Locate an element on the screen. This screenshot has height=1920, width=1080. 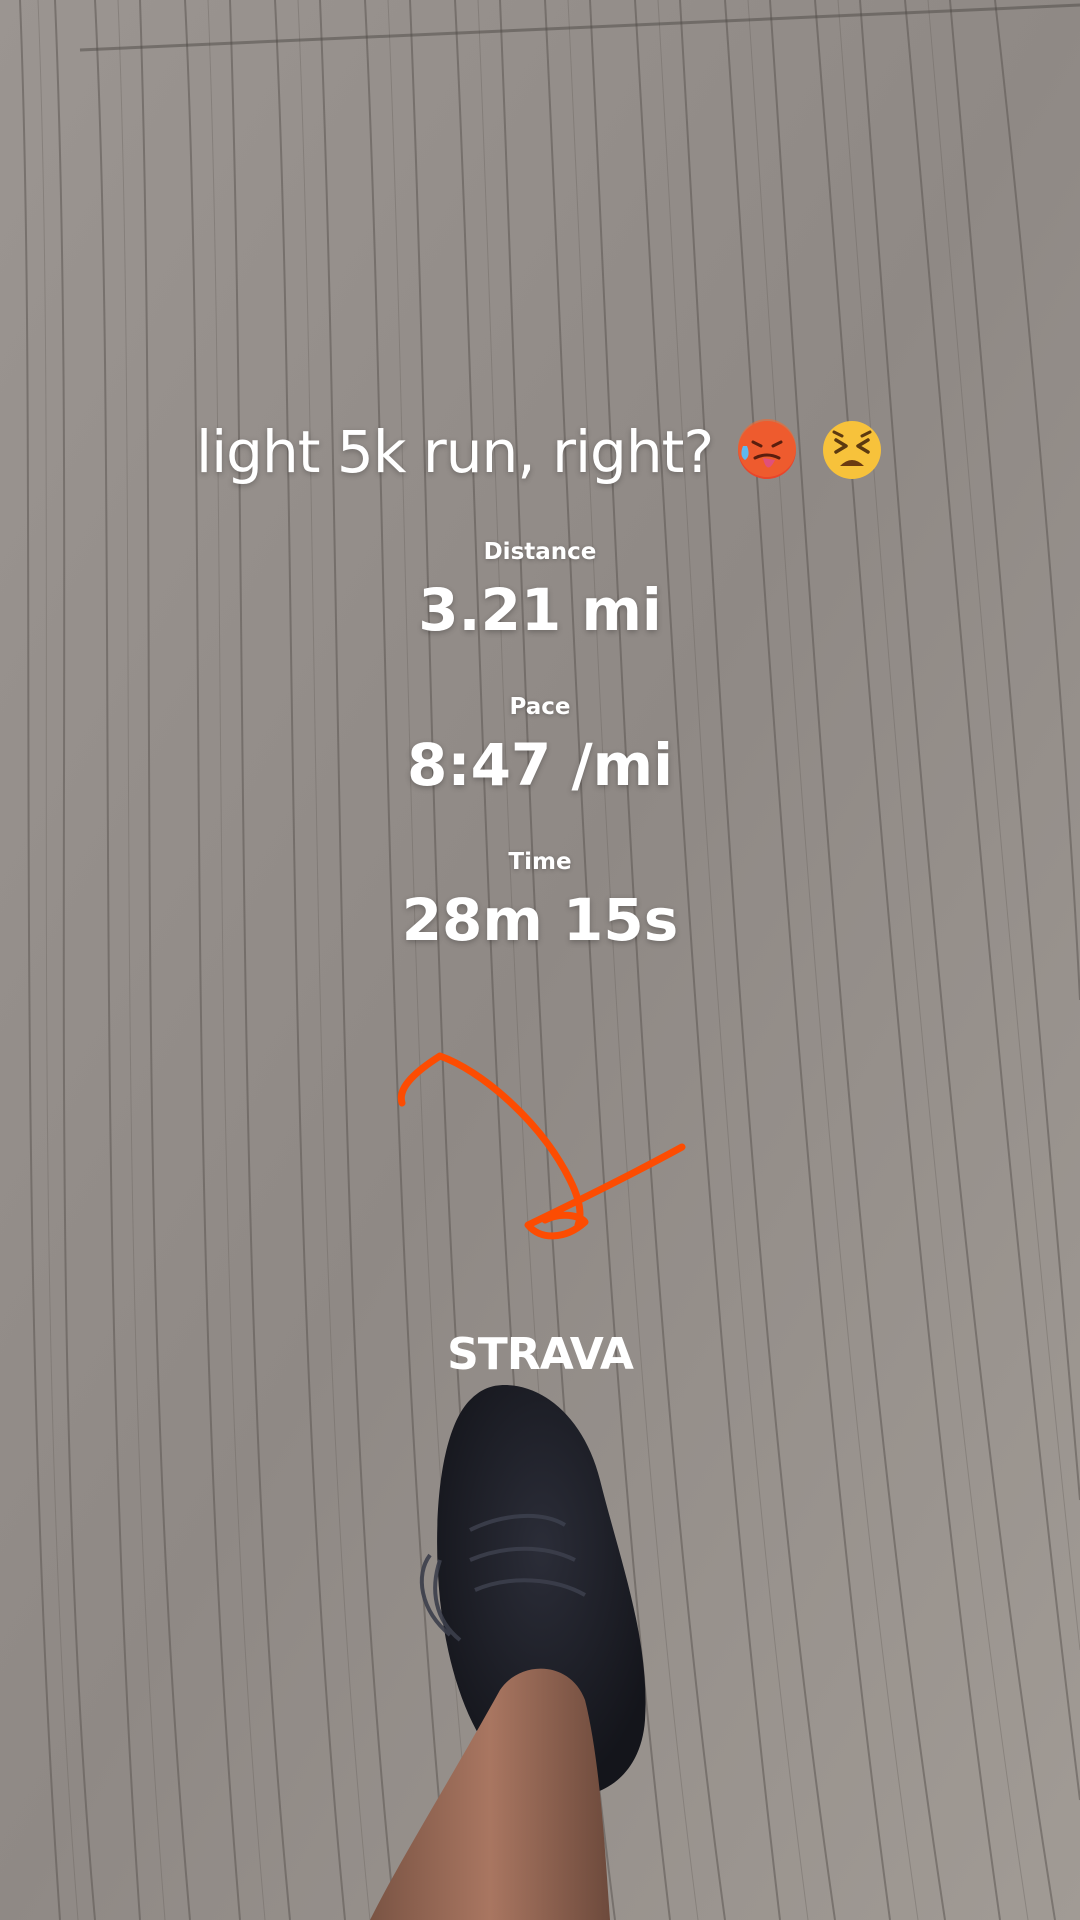
strava-logo: STRAVA is located at coordinates (540, 1354).